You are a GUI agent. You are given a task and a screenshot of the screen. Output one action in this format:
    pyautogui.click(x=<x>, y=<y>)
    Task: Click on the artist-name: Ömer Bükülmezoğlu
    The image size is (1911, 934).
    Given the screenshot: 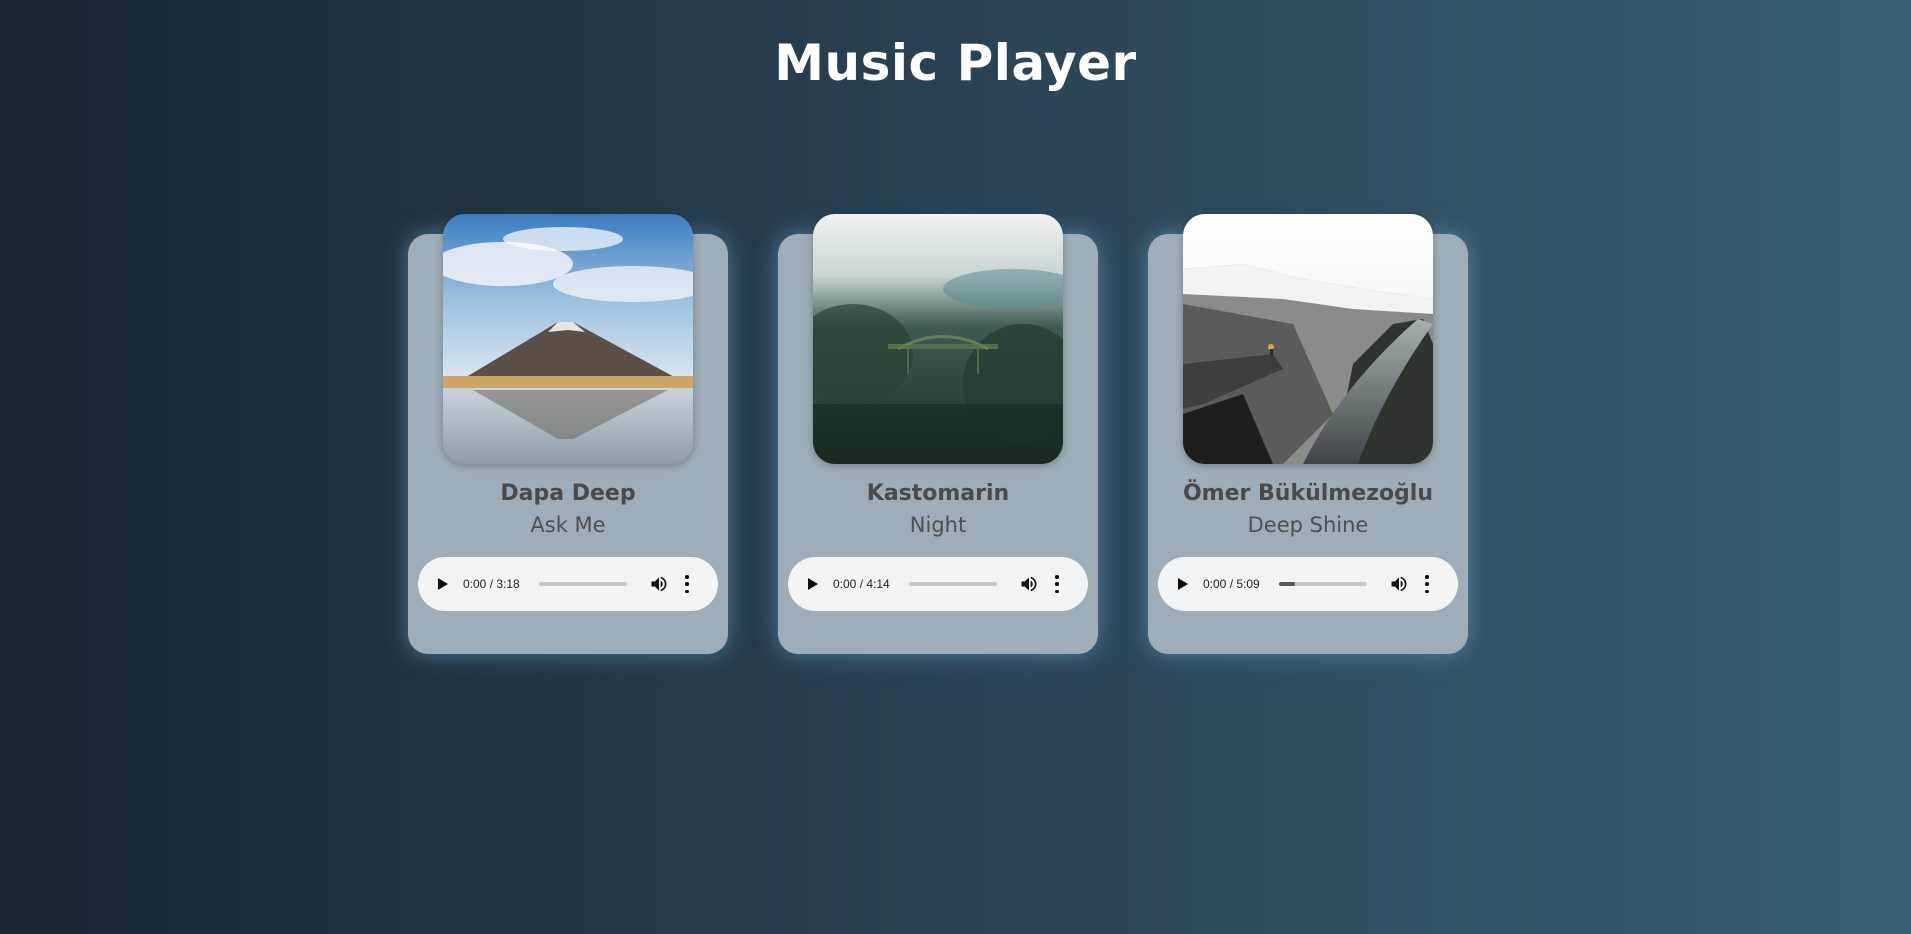 What is the action you would take?
    pyautogui.click(x=1308, y=493)
    